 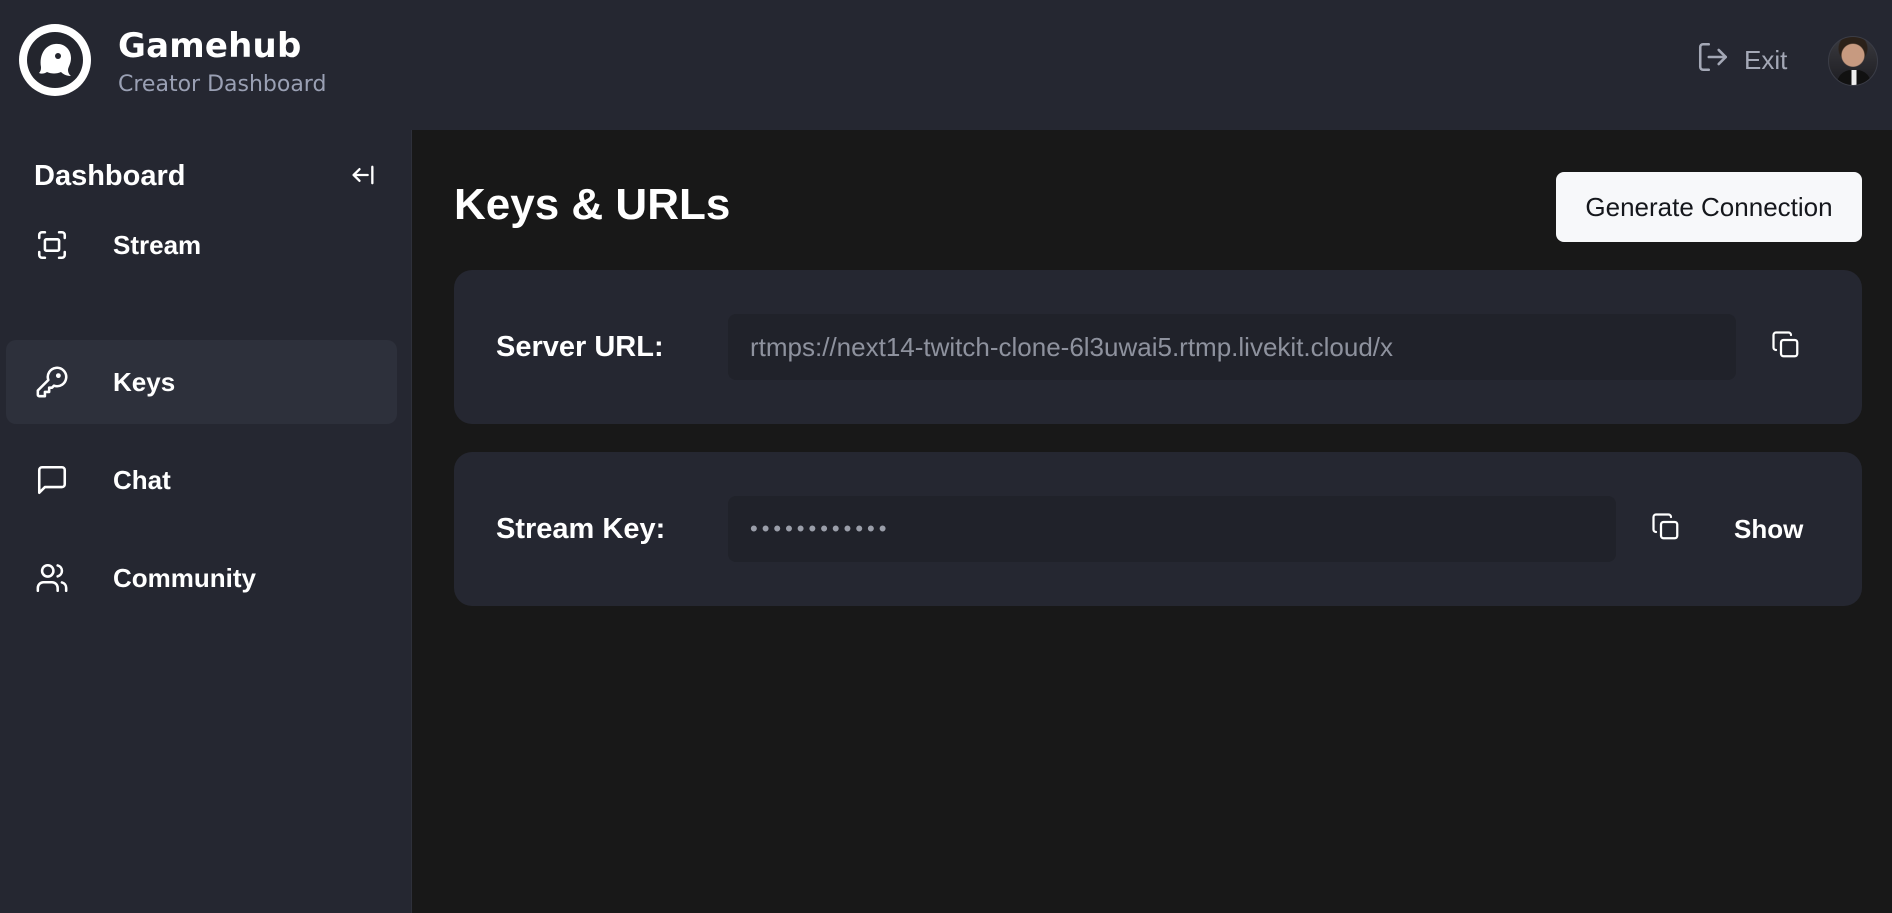 I want to click on server-url-card: Server URL:, so click(x=1158, y=347).